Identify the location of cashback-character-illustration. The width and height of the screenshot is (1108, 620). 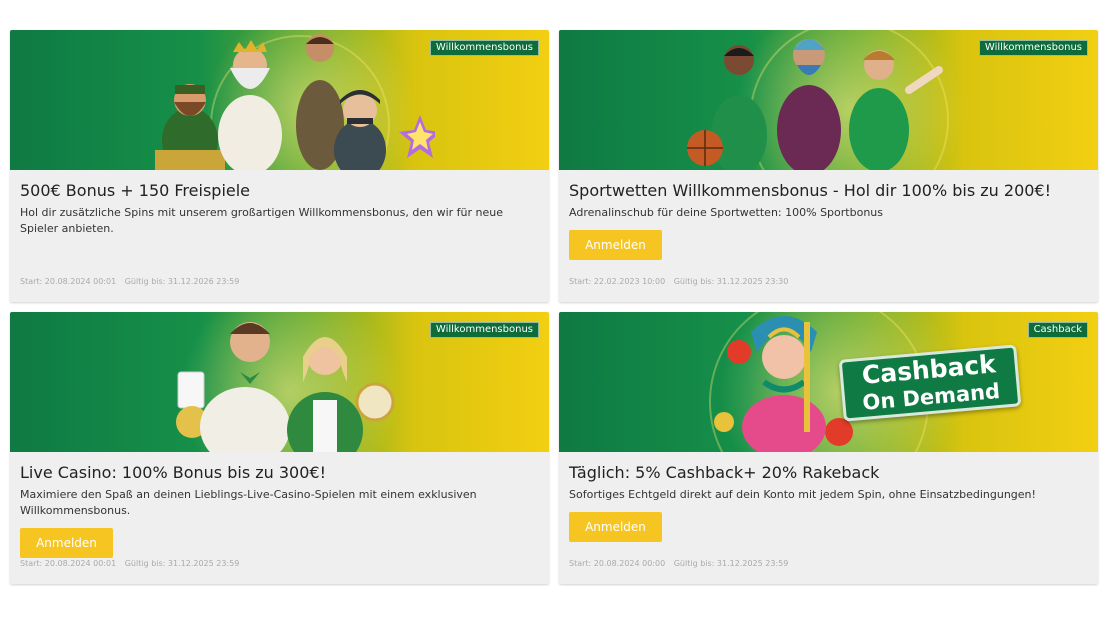
(783, 384).